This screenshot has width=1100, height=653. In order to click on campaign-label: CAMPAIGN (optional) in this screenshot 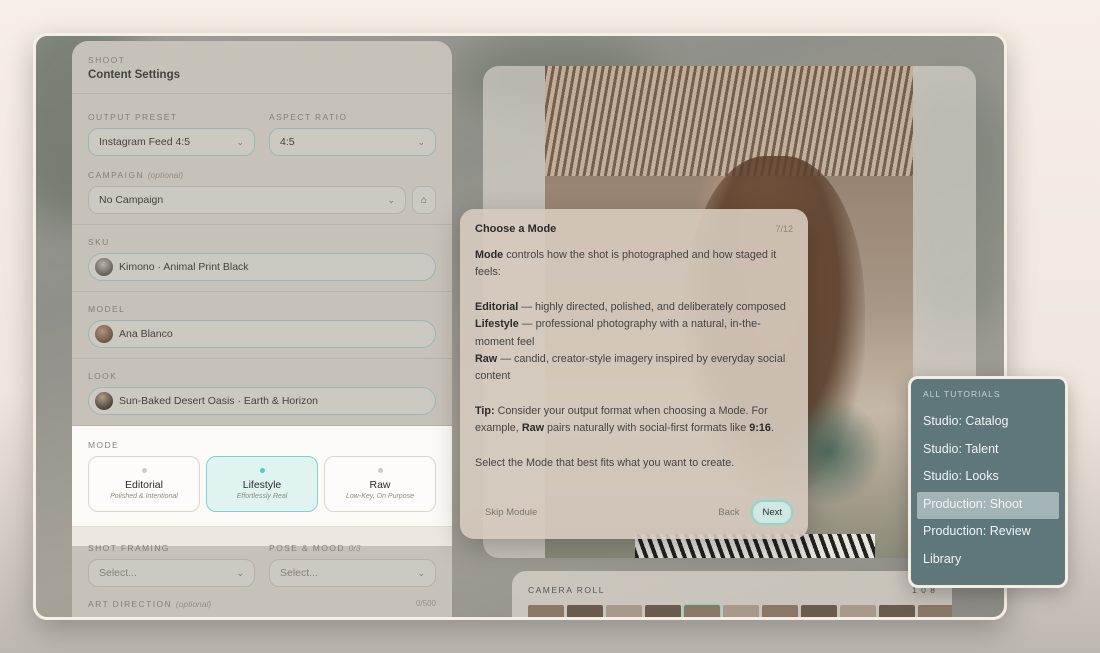, I will do `click(262, 175)`.